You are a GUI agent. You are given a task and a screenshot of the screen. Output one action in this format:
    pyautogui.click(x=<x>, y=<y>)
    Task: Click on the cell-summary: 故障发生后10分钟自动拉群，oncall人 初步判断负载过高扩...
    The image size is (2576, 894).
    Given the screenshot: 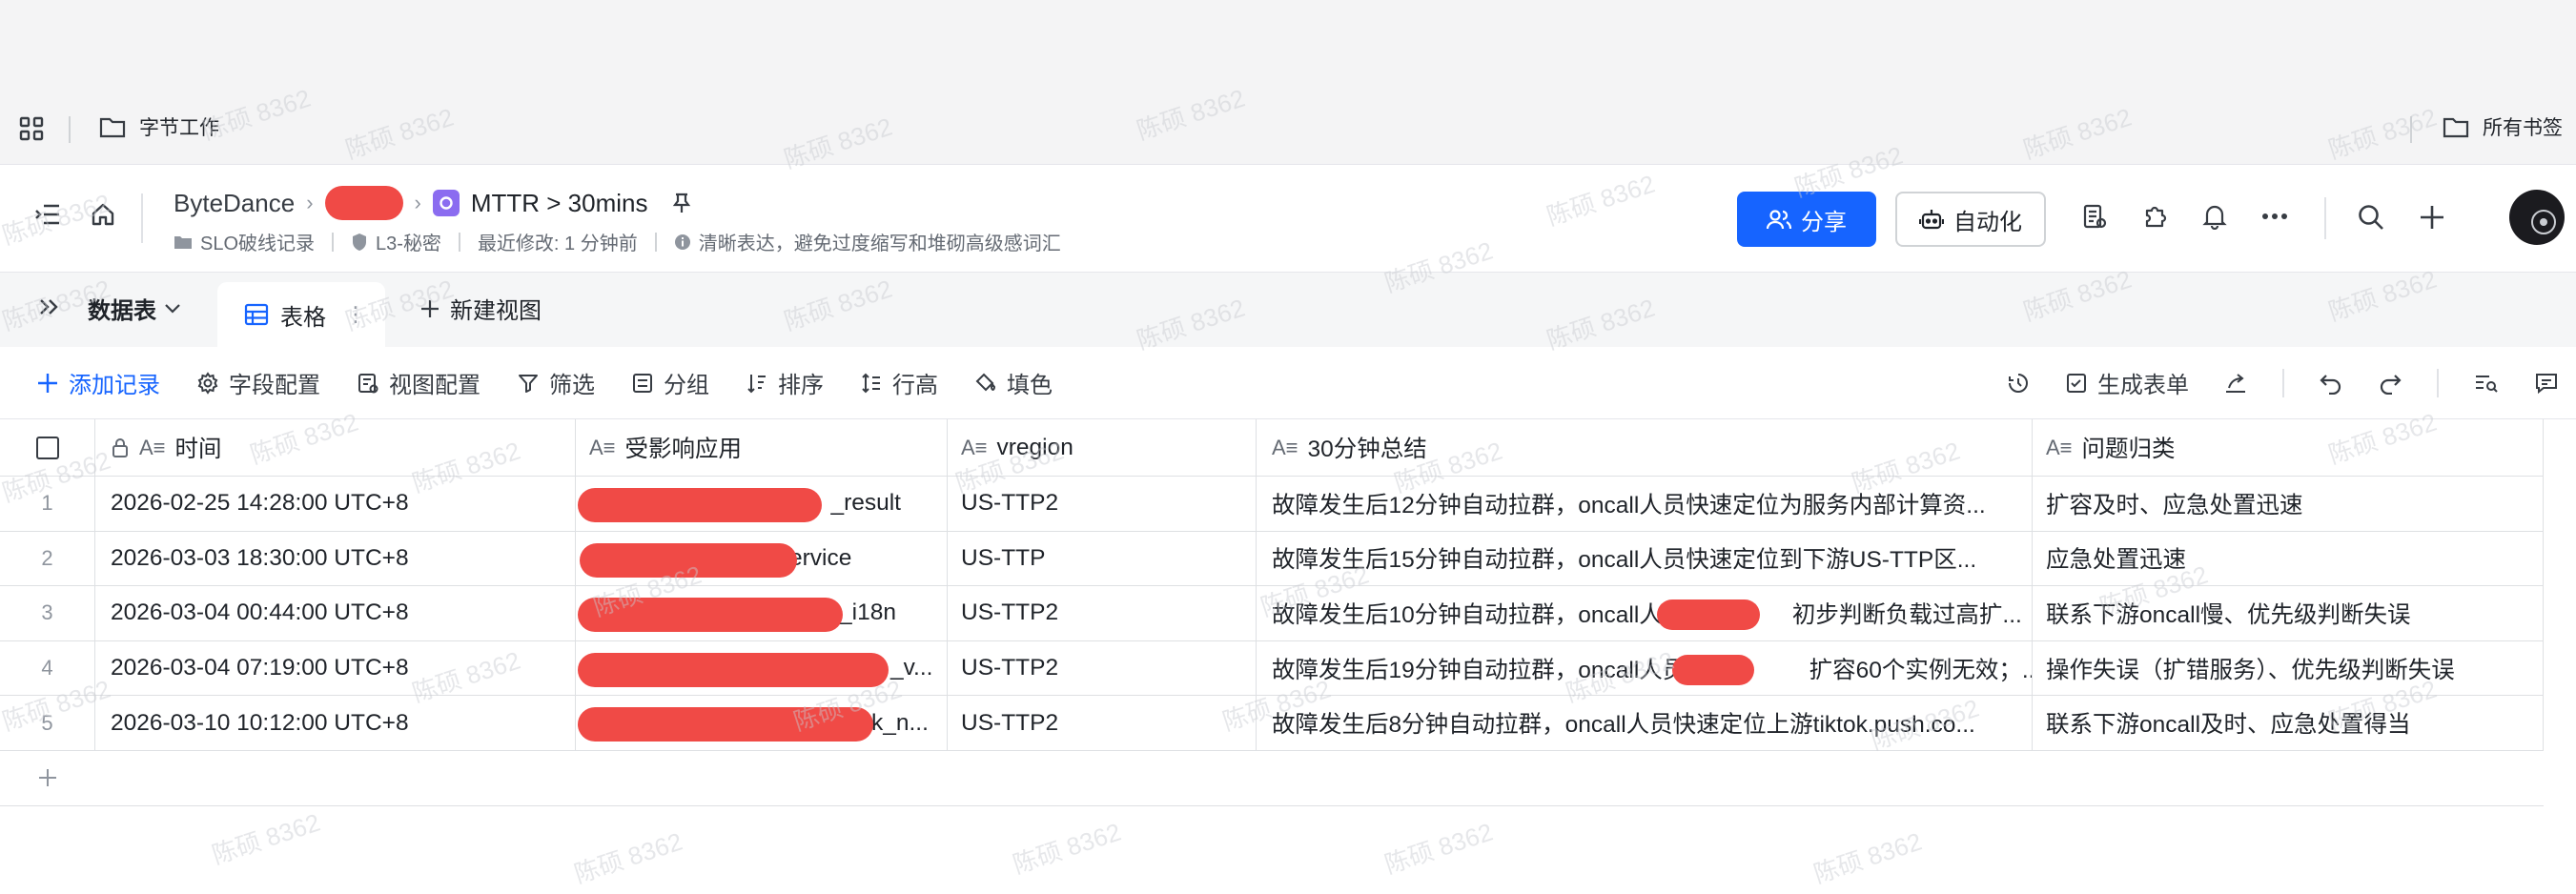 What is the action you would take?
    pyautogui.click(x=1645, y=613)
    